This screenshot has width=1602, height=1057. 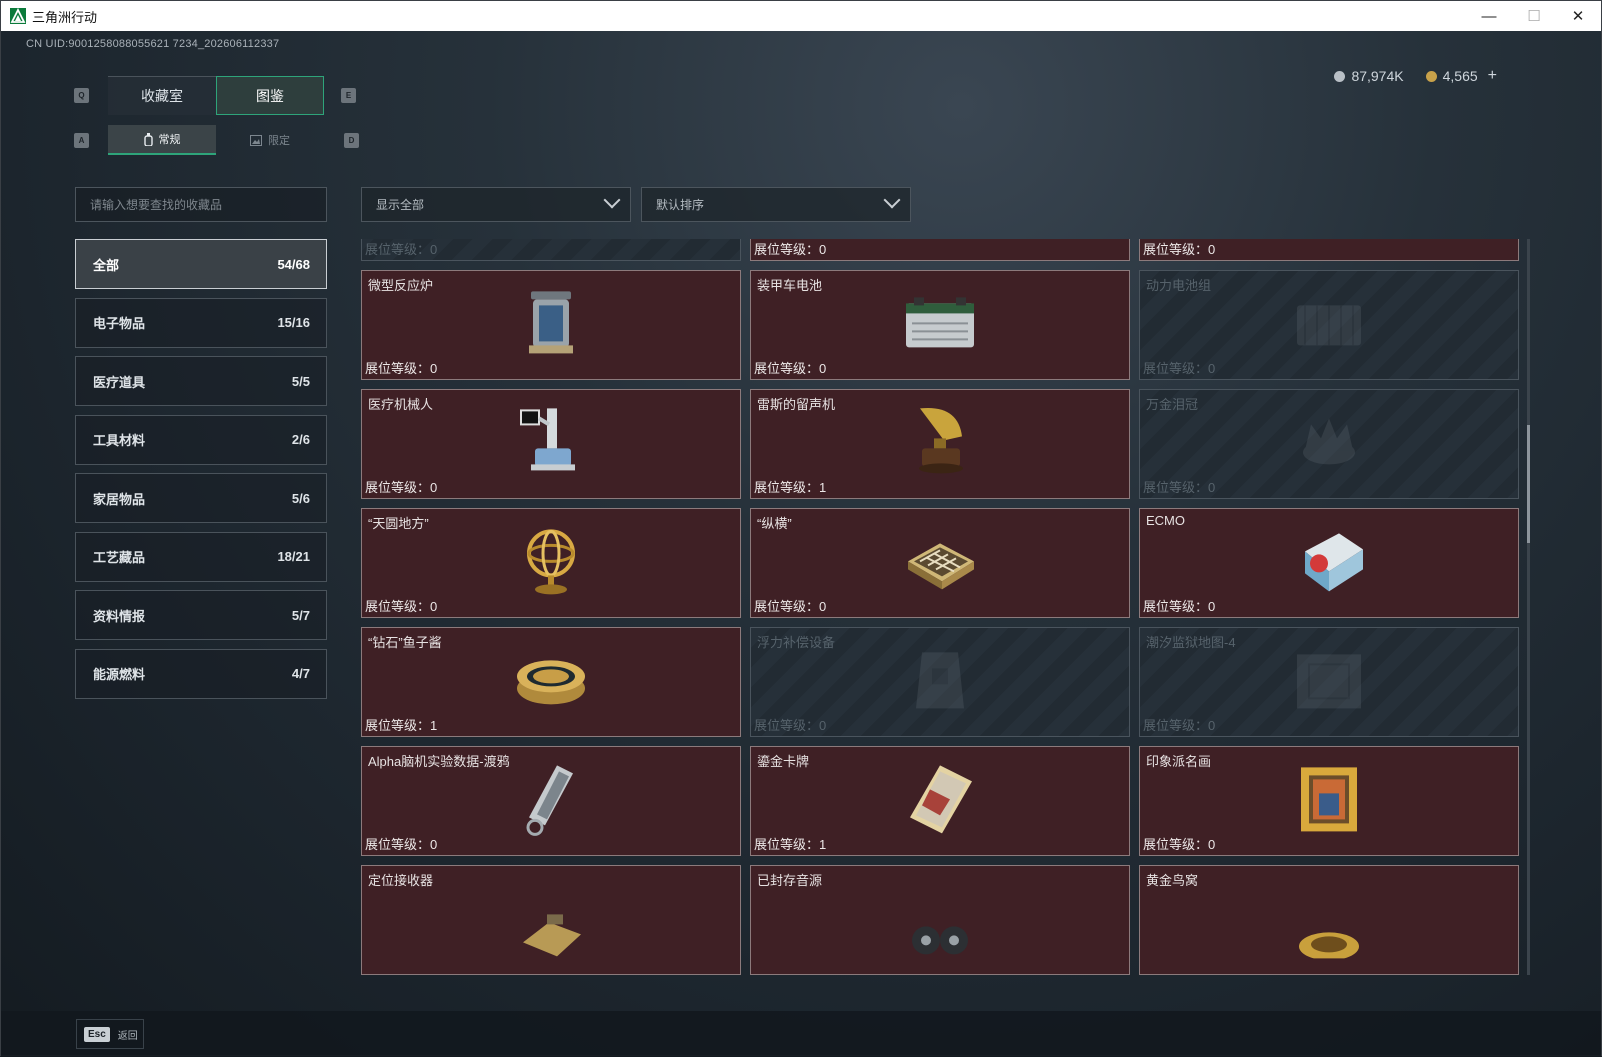 I want to click on collection-card: 黄金鸟窝, so click(x=1329, y=920).